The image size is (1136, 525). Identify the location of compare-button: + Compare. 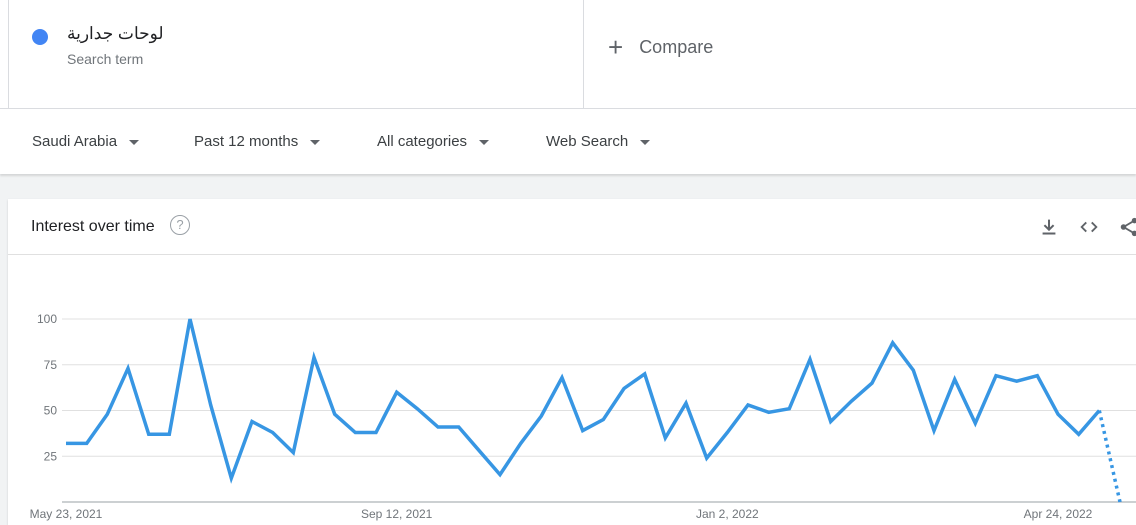
(660, 47).